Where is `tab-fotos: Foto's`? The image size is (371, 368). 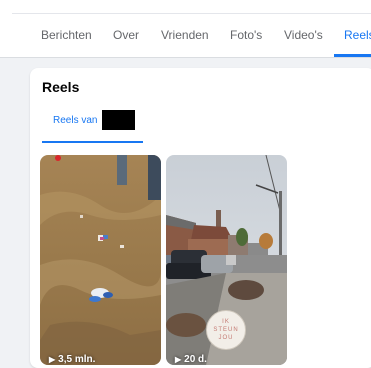
tab-fotos: Foto's is located at coordinates (246, 35).